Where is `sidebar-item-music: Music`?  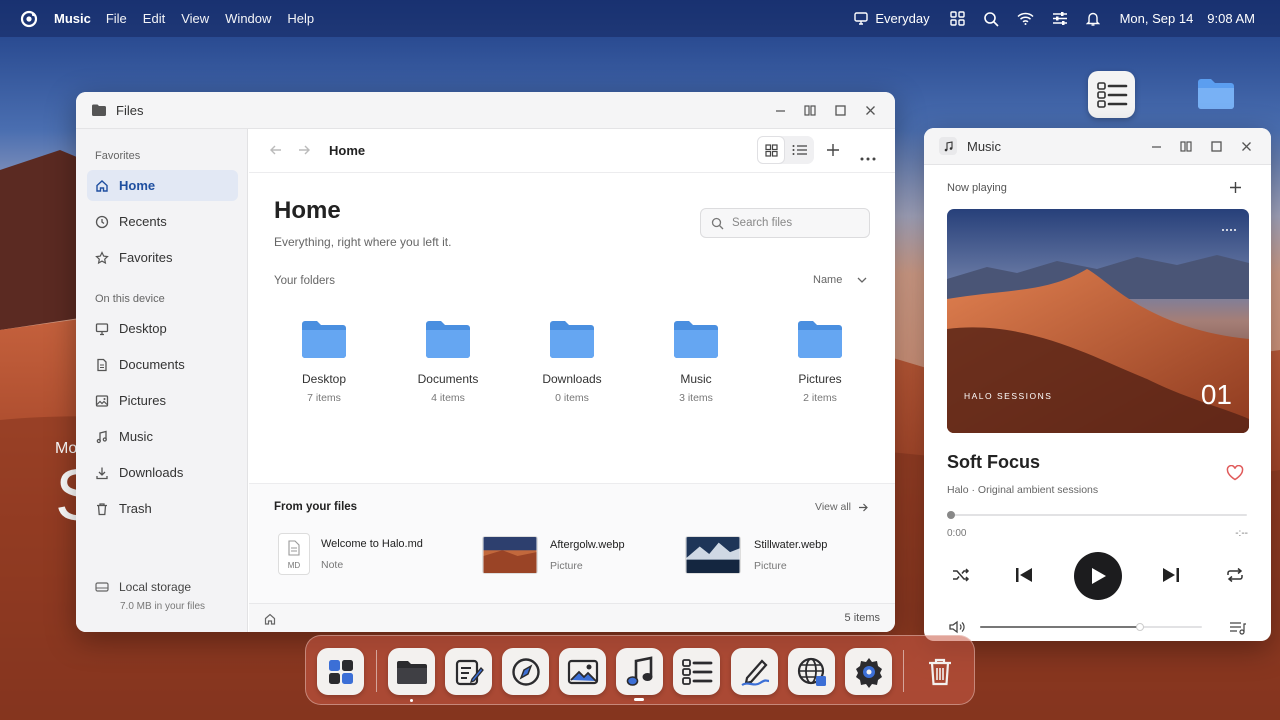
sidebar-item-music: Music is located at coordinates (162, 436).